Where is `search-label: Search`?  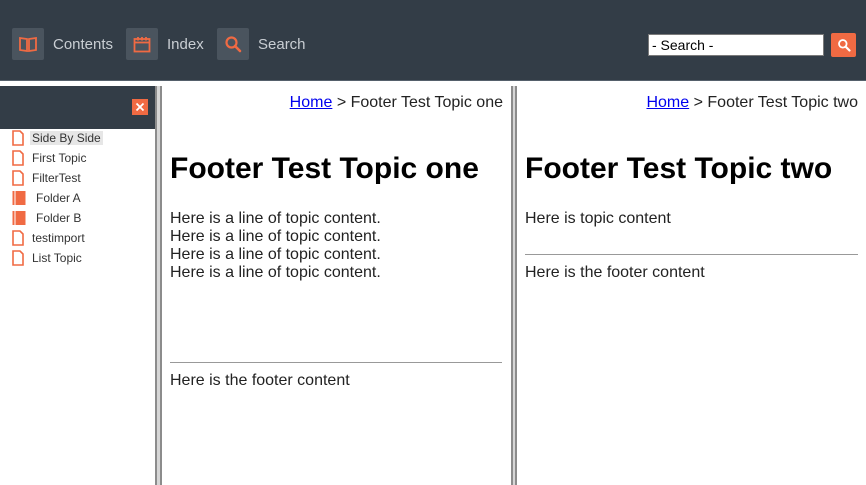
search-label: Search is located at coordinates (282, 44).